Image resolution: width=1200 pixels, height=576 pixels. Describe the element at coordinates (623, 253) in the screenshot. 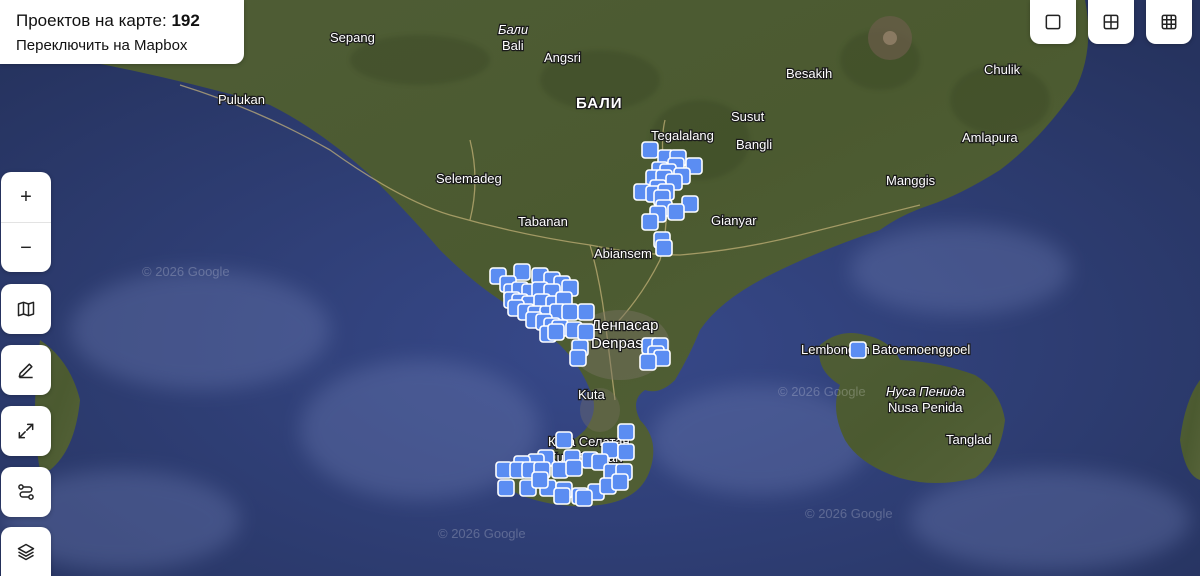

I see `place-label: Abiansem` at that location.